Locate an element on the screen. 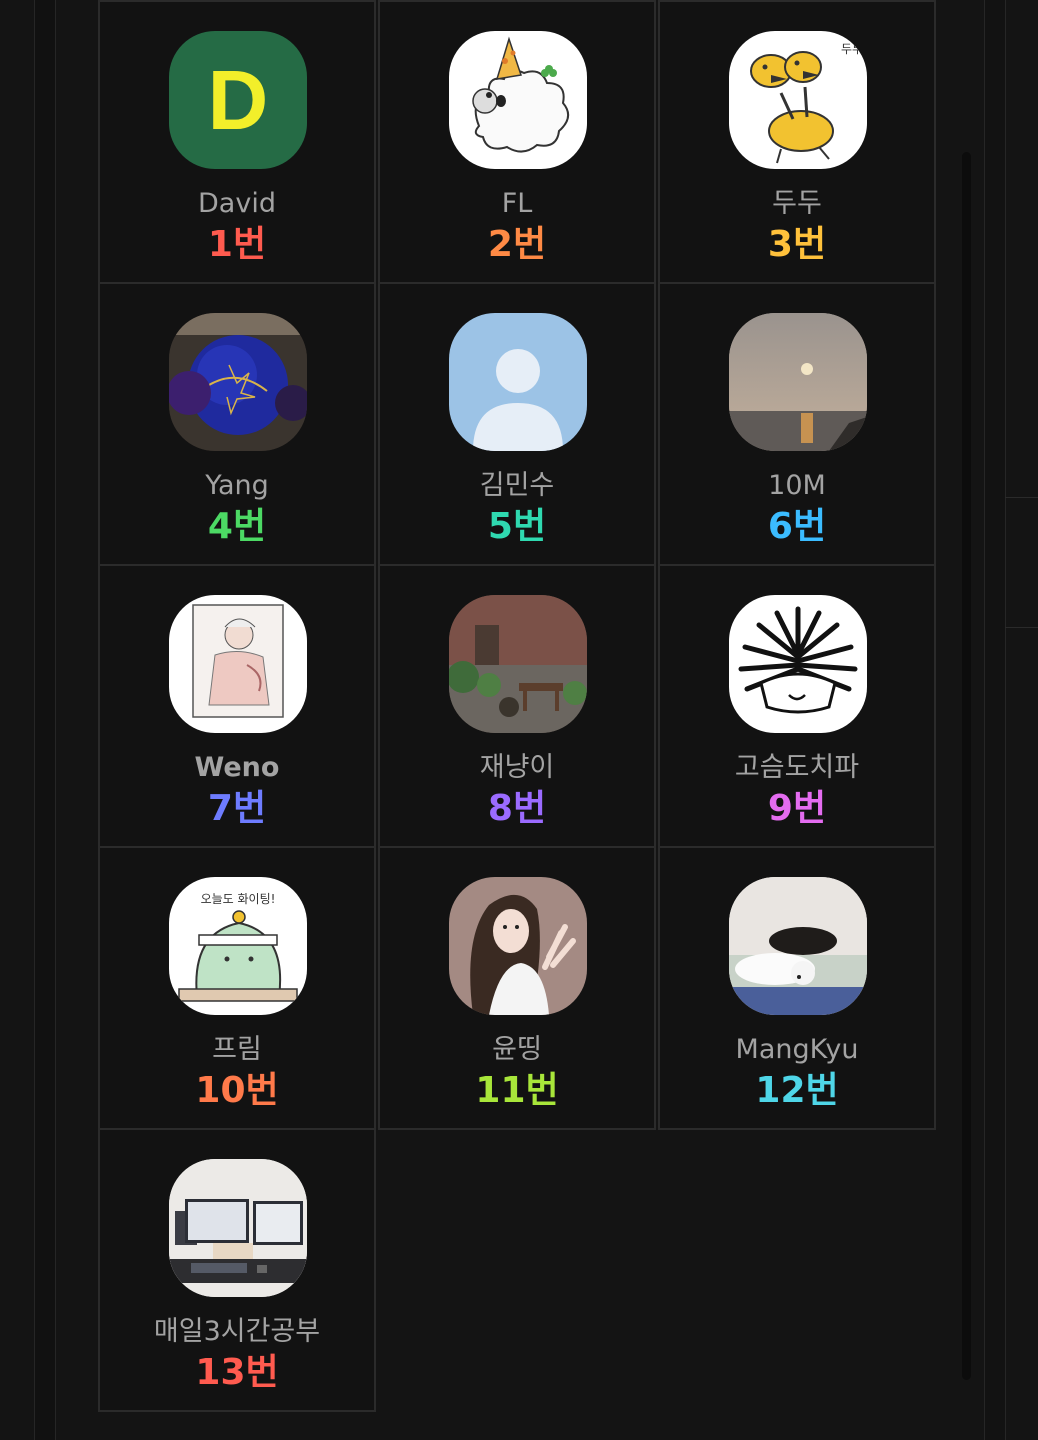 The image size is (1038, 1440). member-card: 두두 두두 3번 is located at coordinates (797, 142).